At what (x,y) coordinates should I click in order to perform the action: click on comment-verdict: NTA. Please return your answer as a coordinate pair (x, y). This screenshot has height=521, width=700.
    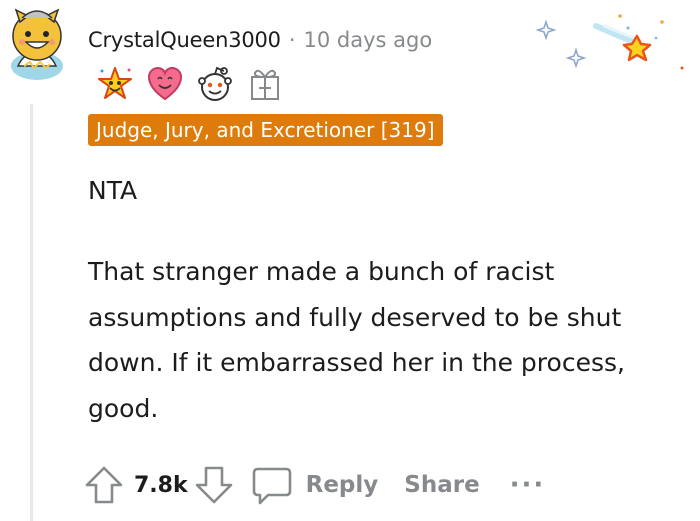
    Looking at the image, I should click on (113, 190).